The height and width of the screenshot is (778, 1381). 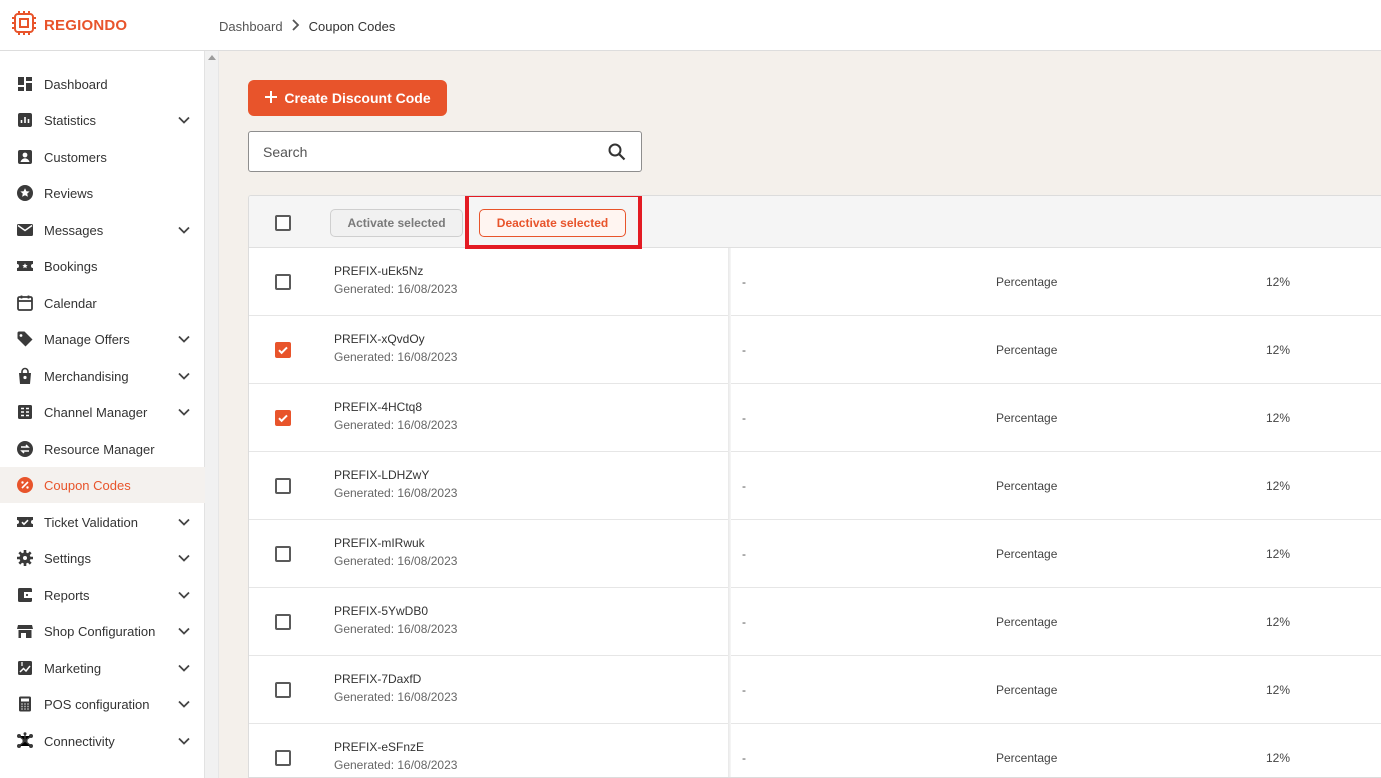 What do you see at coordinates (379, 543) in the screenshot?
I see `coupon-code: PREFIX-mIRwuk` at bounding box center [379, 543].